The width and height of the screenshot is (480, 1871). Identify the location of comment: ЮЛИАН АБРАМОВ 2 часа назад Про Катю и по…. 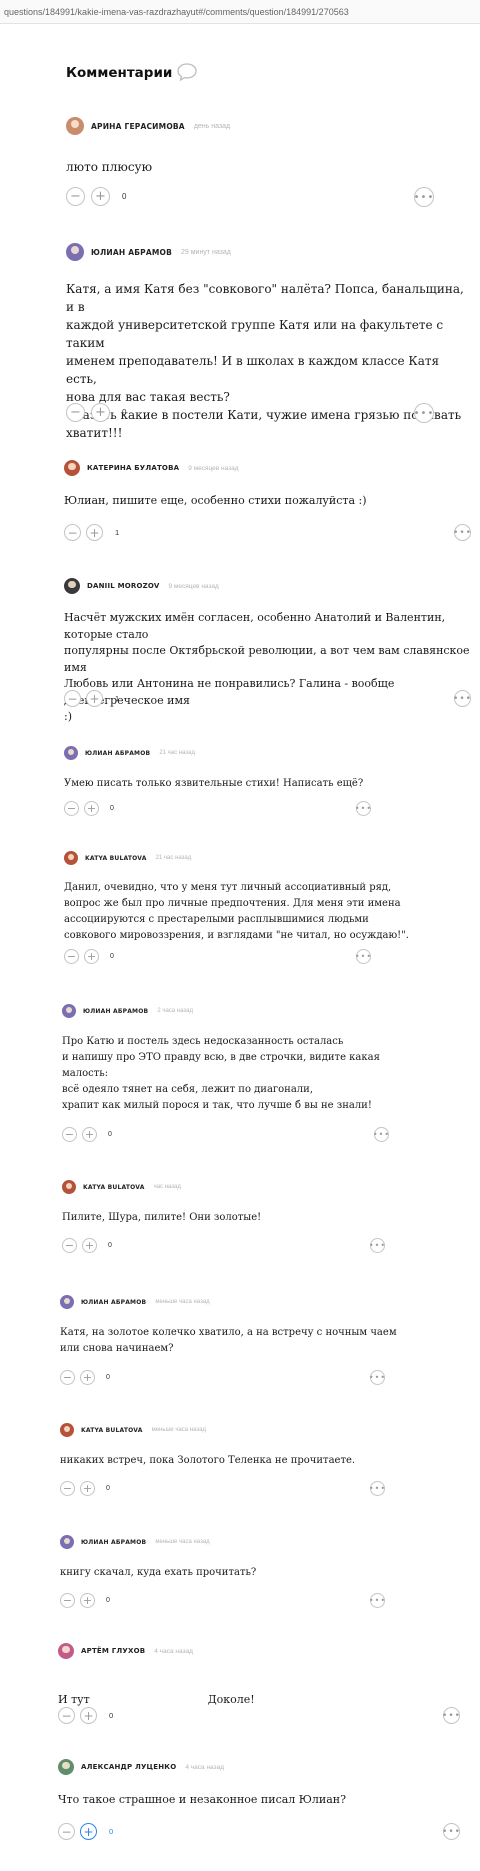
(267, 1071).